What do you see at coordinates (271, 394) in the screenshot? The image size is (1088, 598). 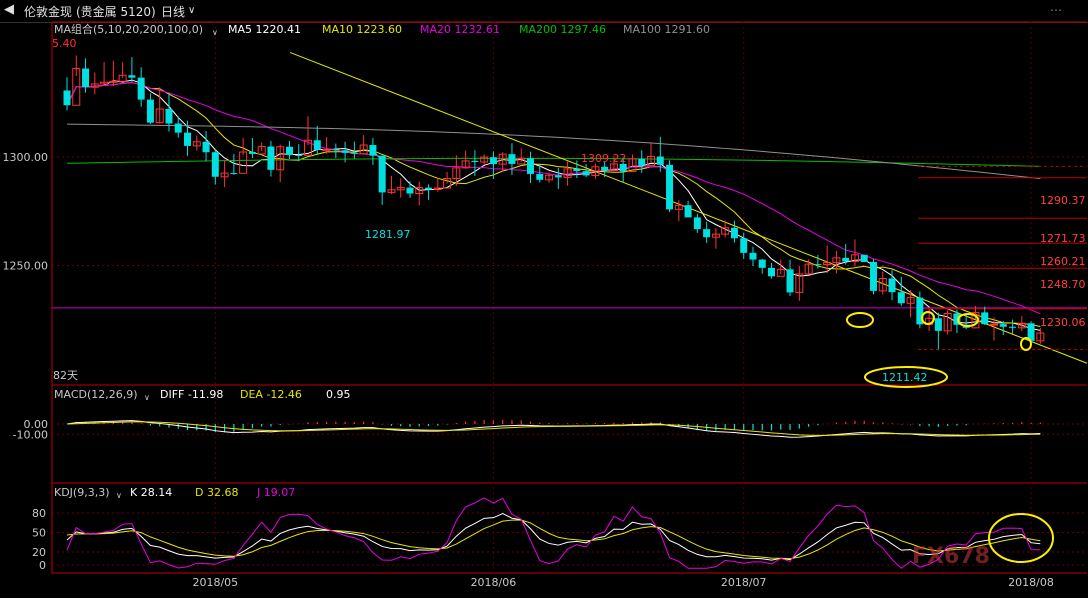 I see `macd-dea: DEA -12.46` at bounding box center [271, 394].